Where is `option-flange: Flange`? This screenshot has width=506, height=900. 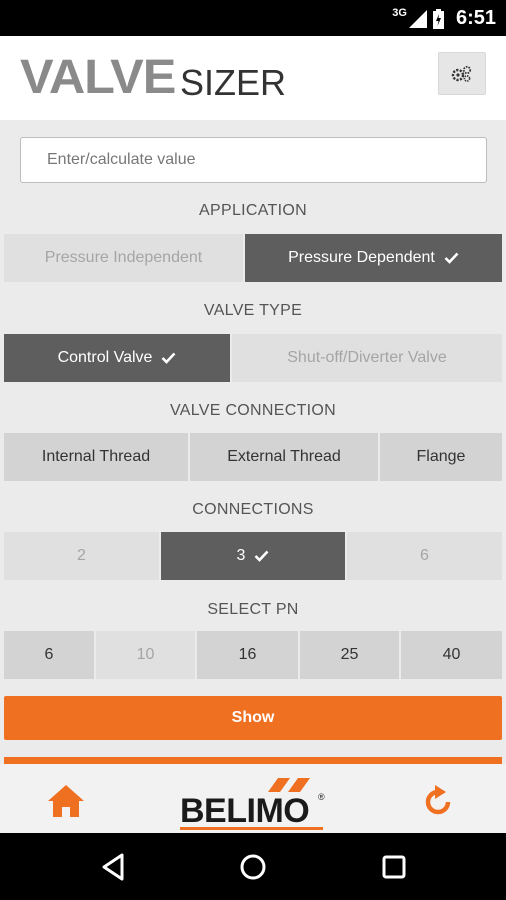
option-flange: Flange is located at coordinates (441, 457).